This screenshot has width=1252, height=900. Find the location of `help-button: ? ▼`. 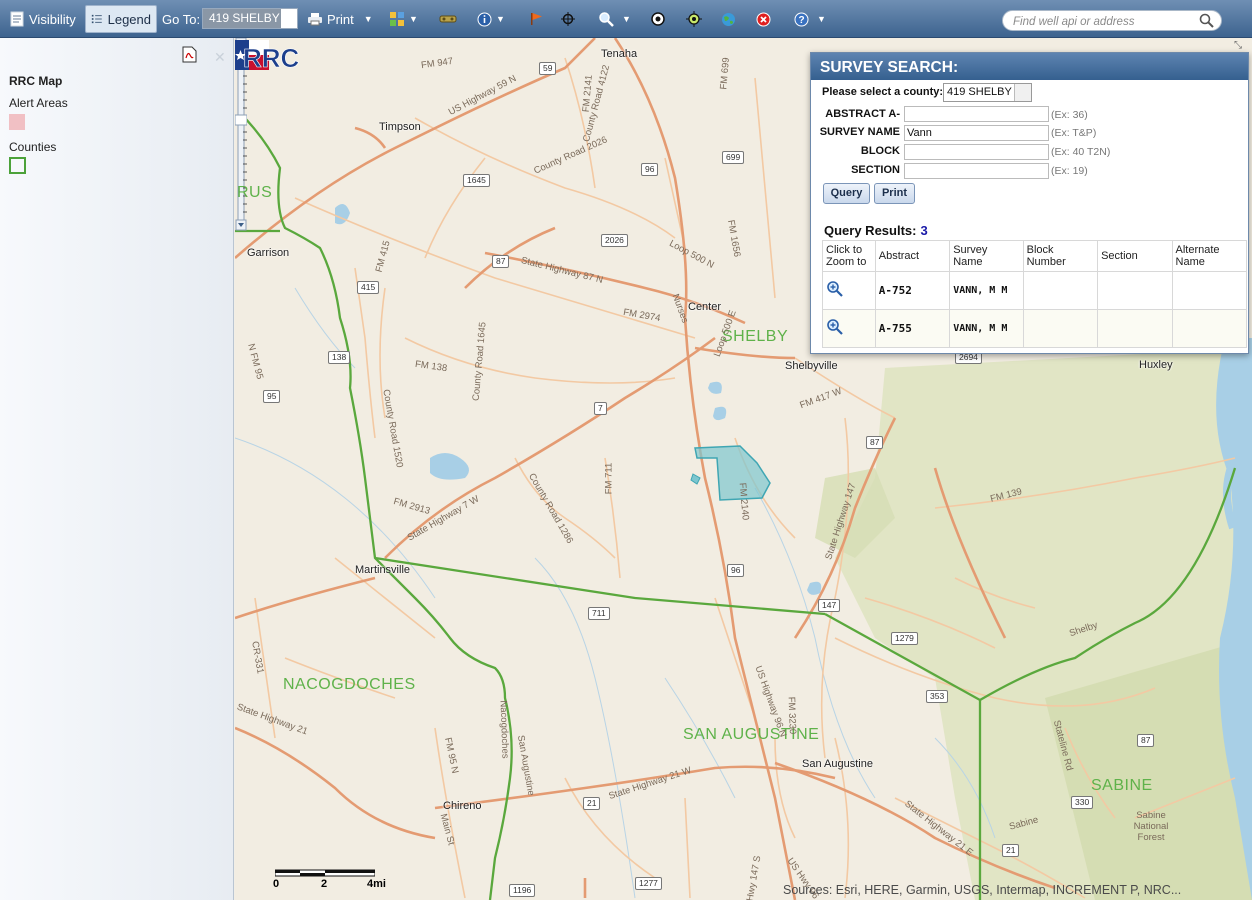

help-button: ? ▼ is located at coordinates (810, 19).